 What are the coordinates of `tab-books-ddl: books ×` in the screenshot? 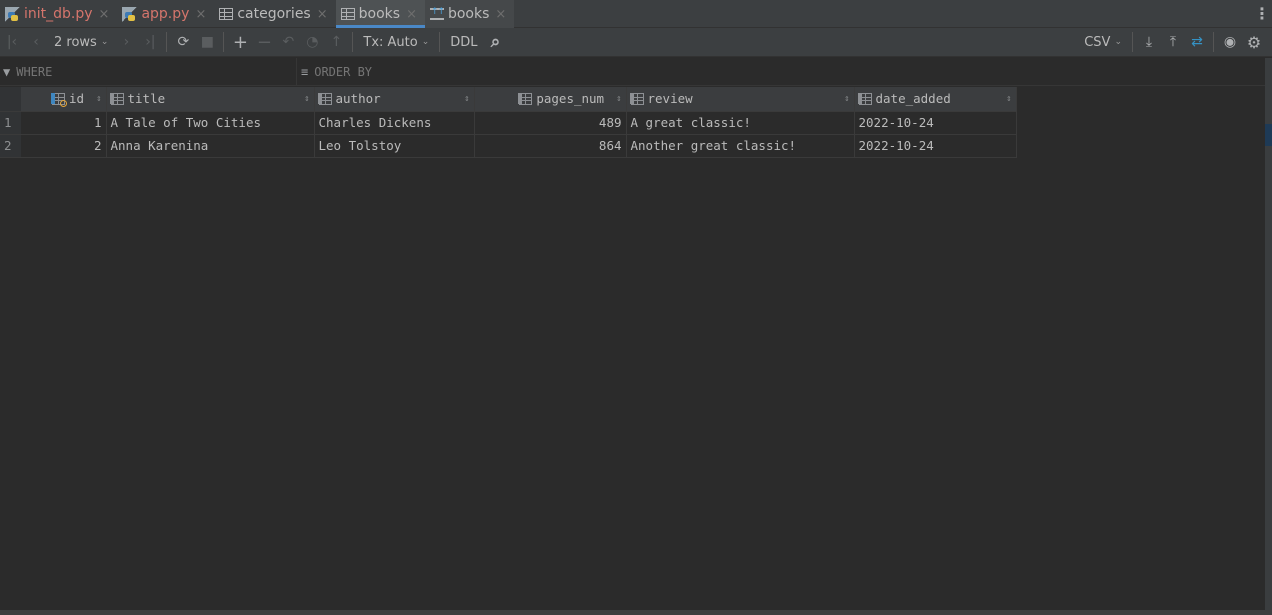 It's located at (469, 14).